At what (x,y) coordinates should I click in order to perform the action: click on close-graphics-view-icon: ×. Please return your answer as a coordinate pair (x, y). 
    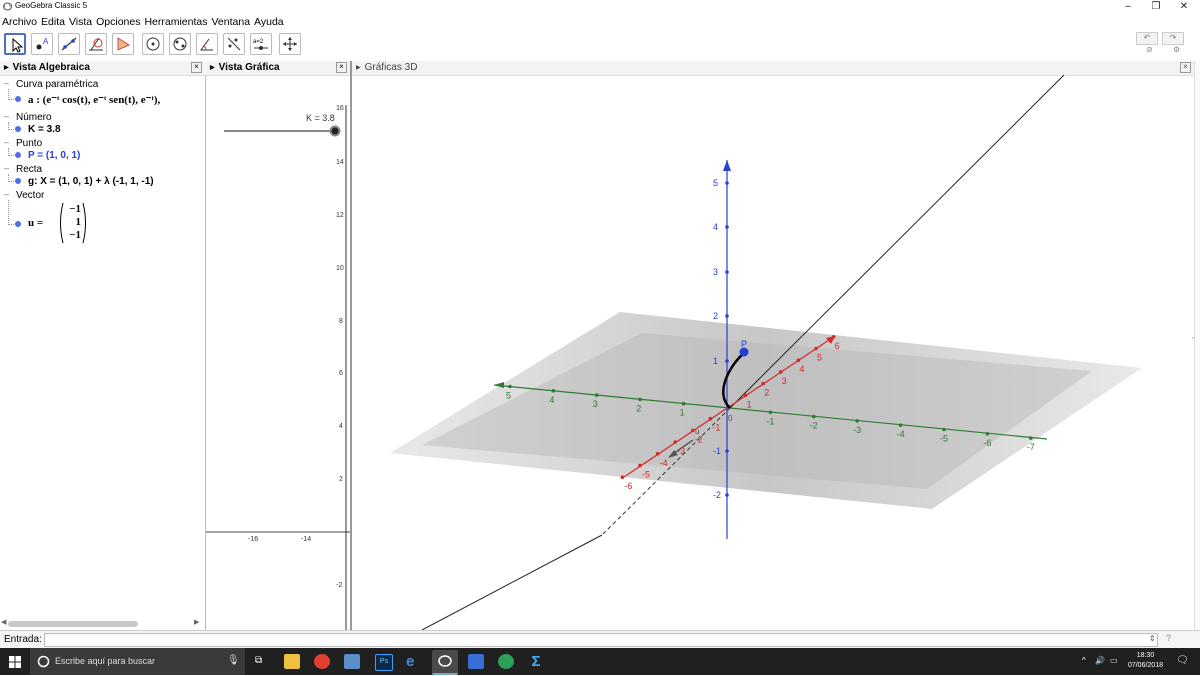
    Looking at the image, I should click on (341, 67).